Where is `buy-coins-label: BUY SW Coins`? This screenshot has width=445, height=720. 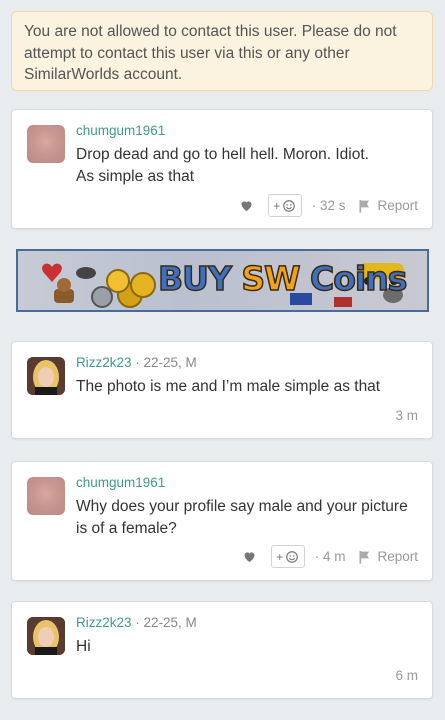 buy-coins-label: BUY SW Coins is located at coordinates (282, 278).